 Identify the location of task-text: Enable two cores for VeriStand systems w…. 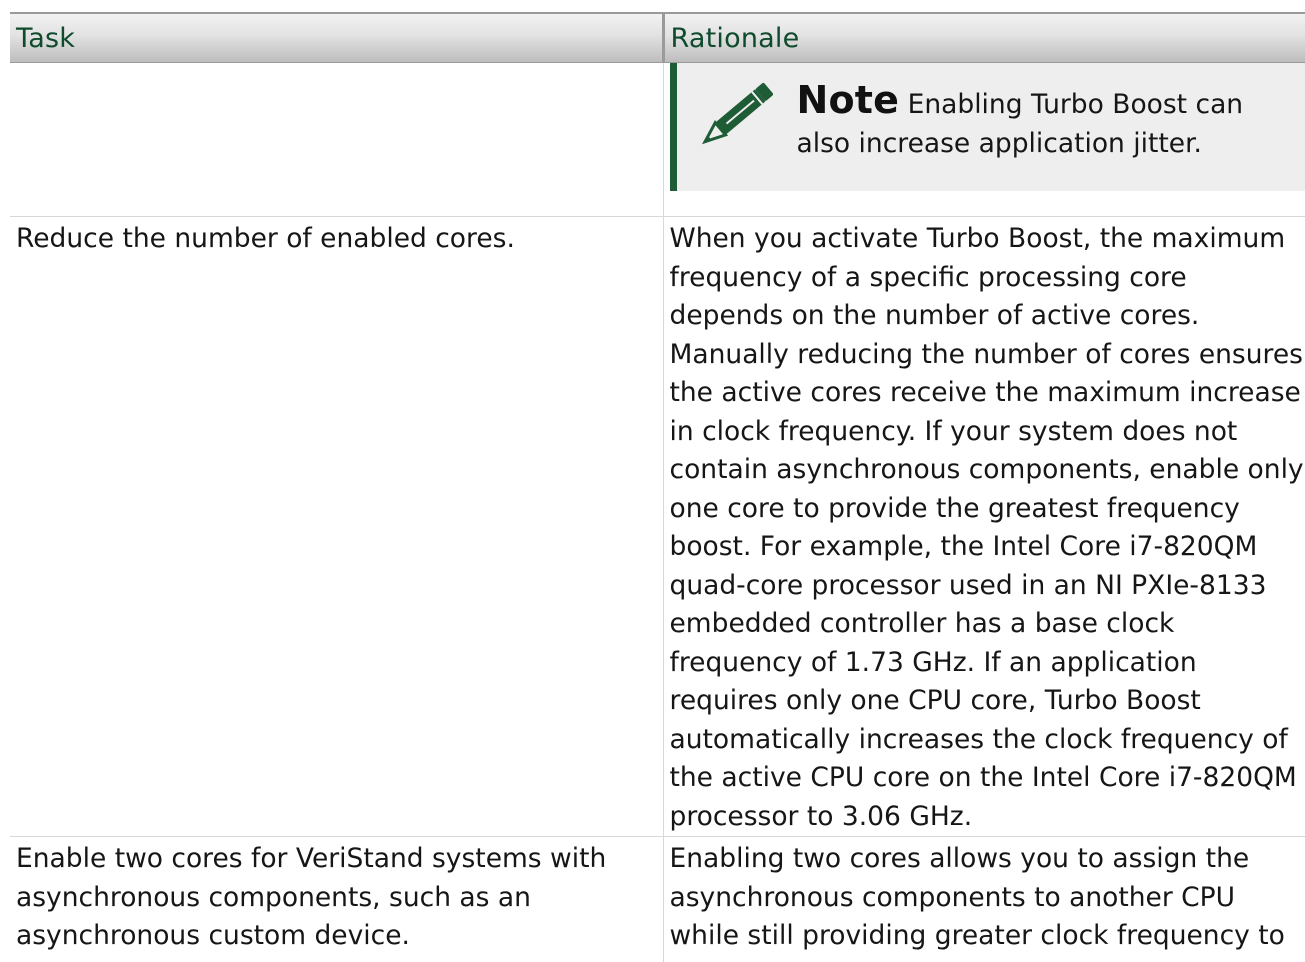
(311, 897).